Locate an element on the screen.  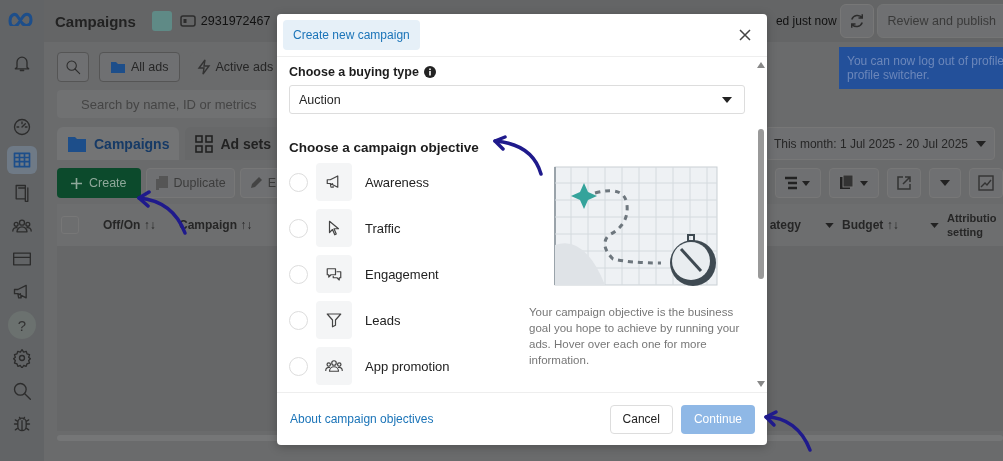
search-button is located at coordinates (73, 67).